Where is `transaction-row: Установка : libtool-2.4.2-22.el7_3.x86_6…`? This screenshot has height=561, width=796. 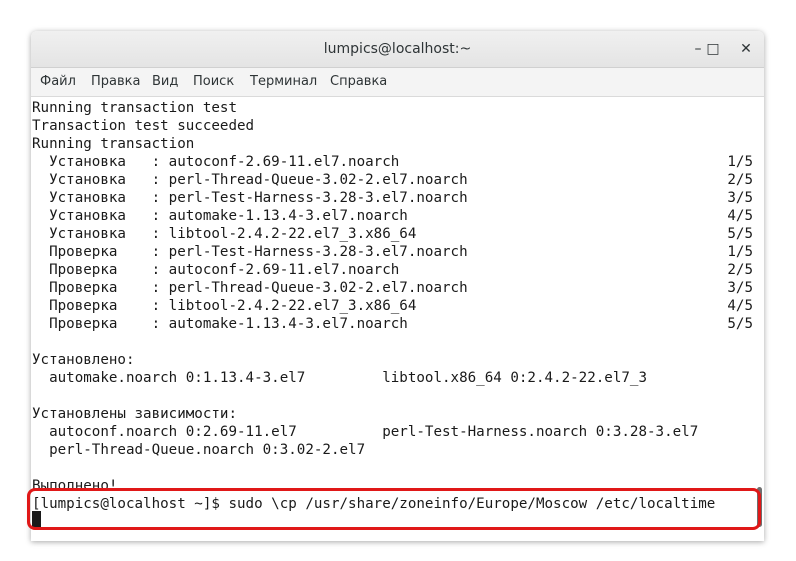
transaction-row: Установка : libtool-2.4.2-22.el7_3.x86_6… is located at coordinates (224, 234).